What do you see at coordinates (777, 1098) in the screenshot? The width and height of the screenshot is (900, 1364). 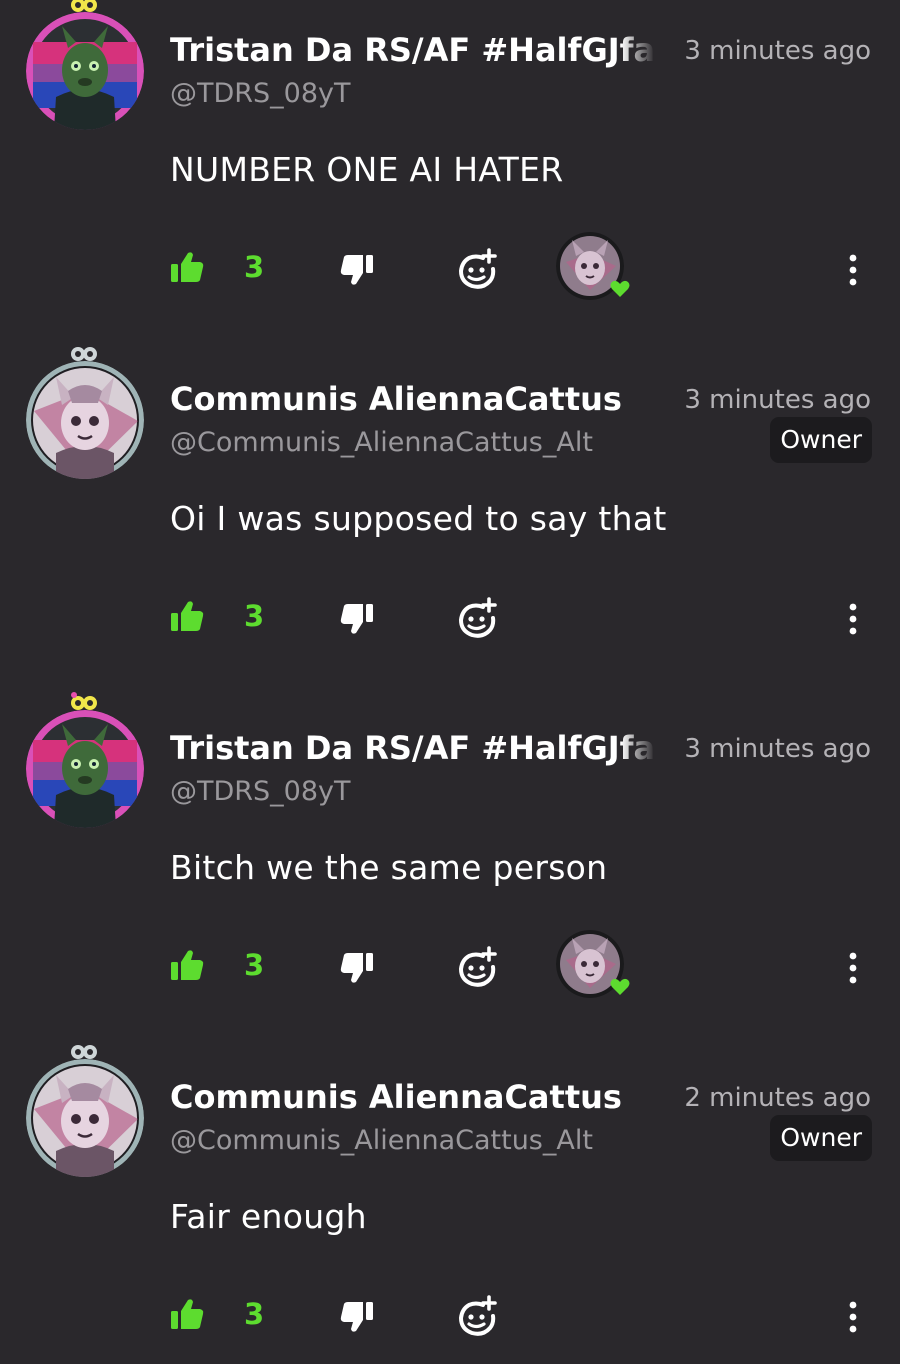 I see `comment-timestamp: 2 minutes ago` at bounding box center [777, 1098].